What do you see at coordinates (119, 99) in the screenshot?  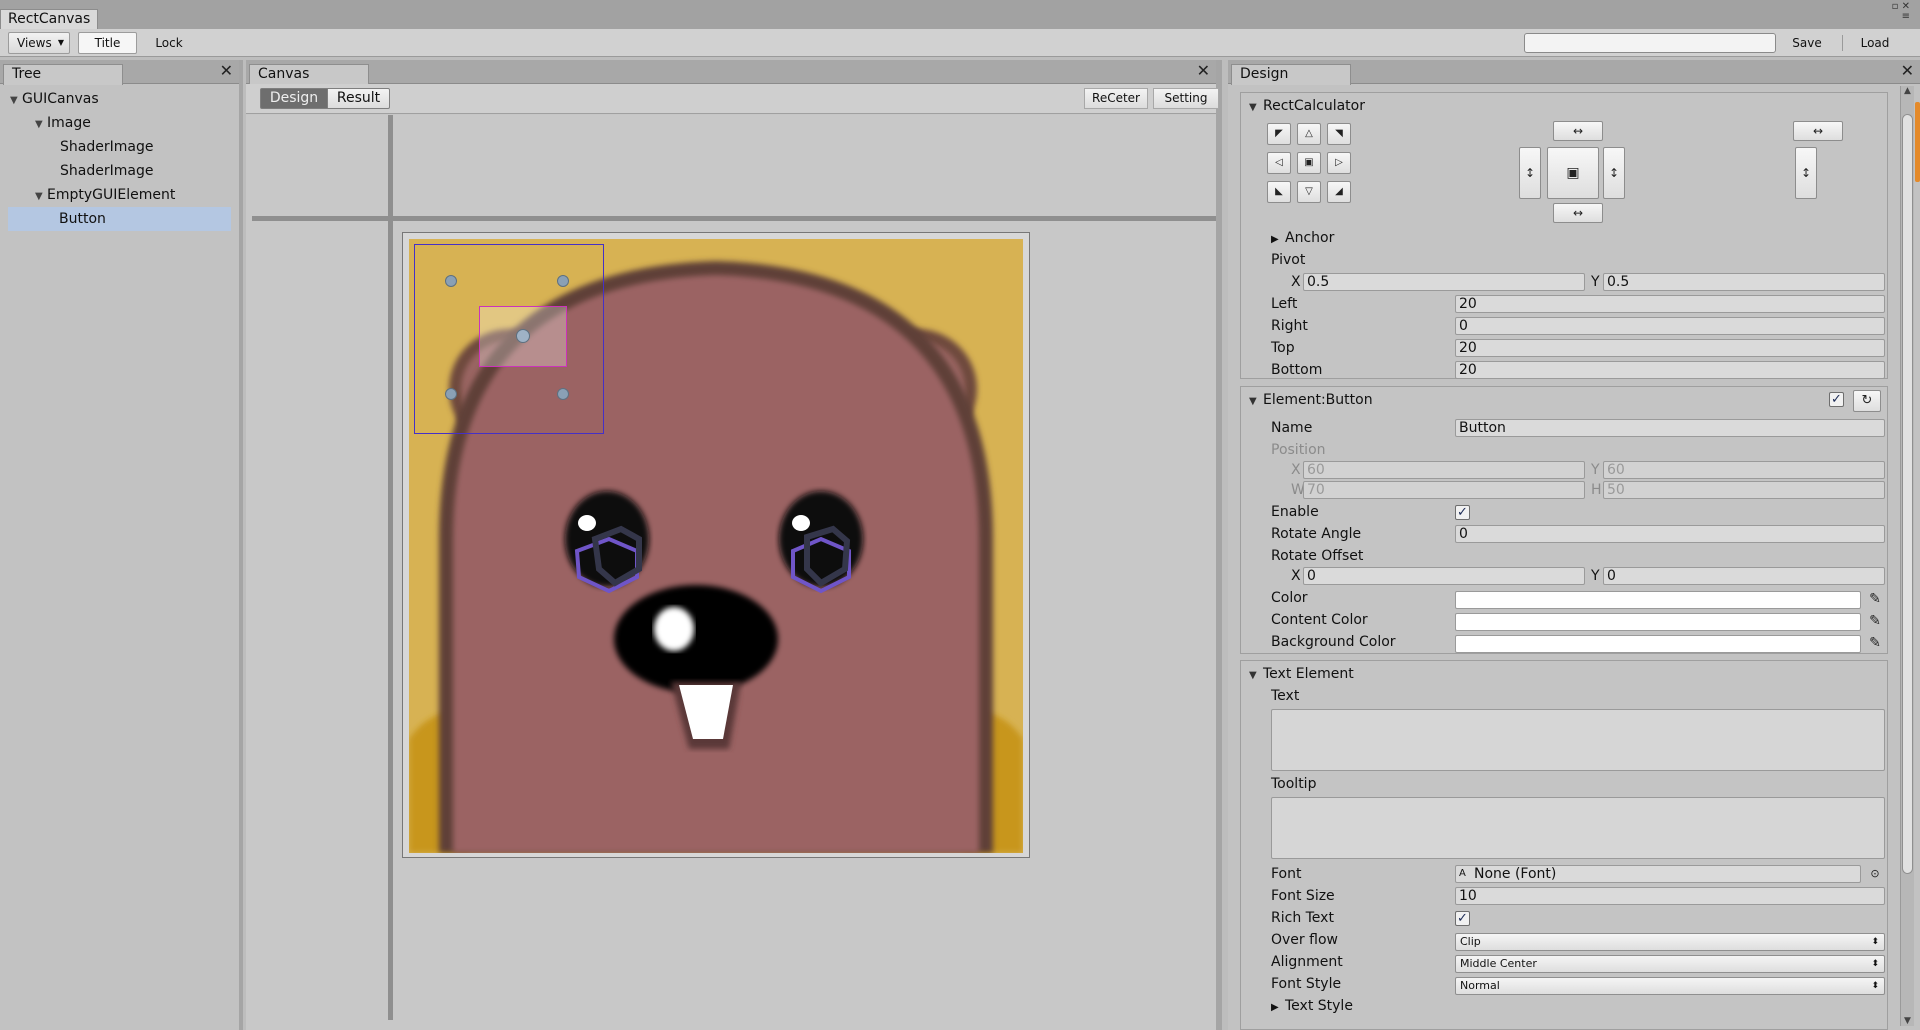 I see `tree-item-guicanvas: ▼ GUICanvas` at bounding box center [119, 99].